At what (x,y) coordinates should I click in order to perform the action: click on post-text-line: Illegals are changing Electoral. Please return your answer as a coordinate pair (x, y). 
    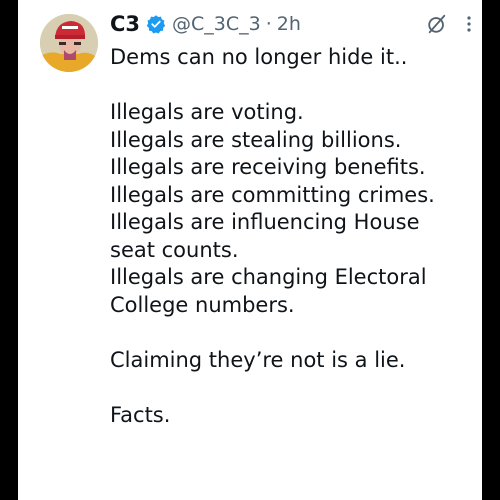
    Looking at the image, I should click on (268, 277).